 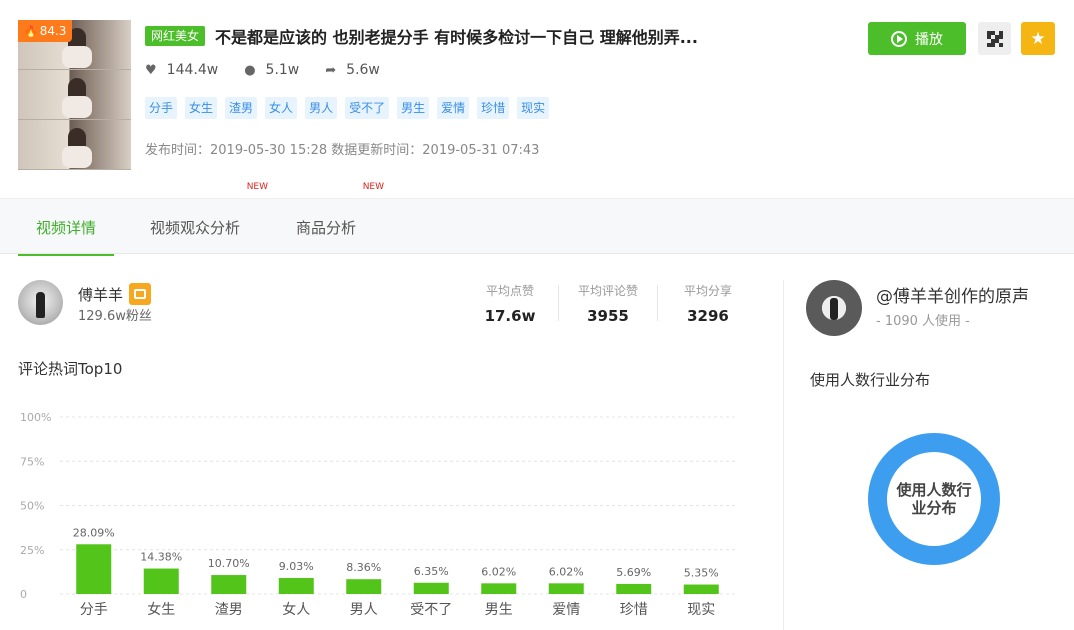 I want to click on comment-icon: ●, so click(x=250, y=70).